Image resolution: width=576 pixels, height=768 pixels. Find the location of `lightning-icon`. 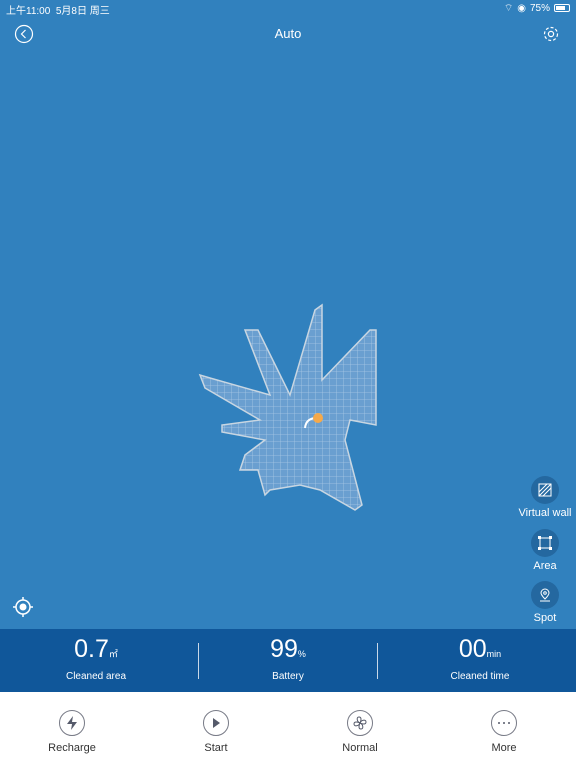

lightning-icon is located at coordinates (72, 723).